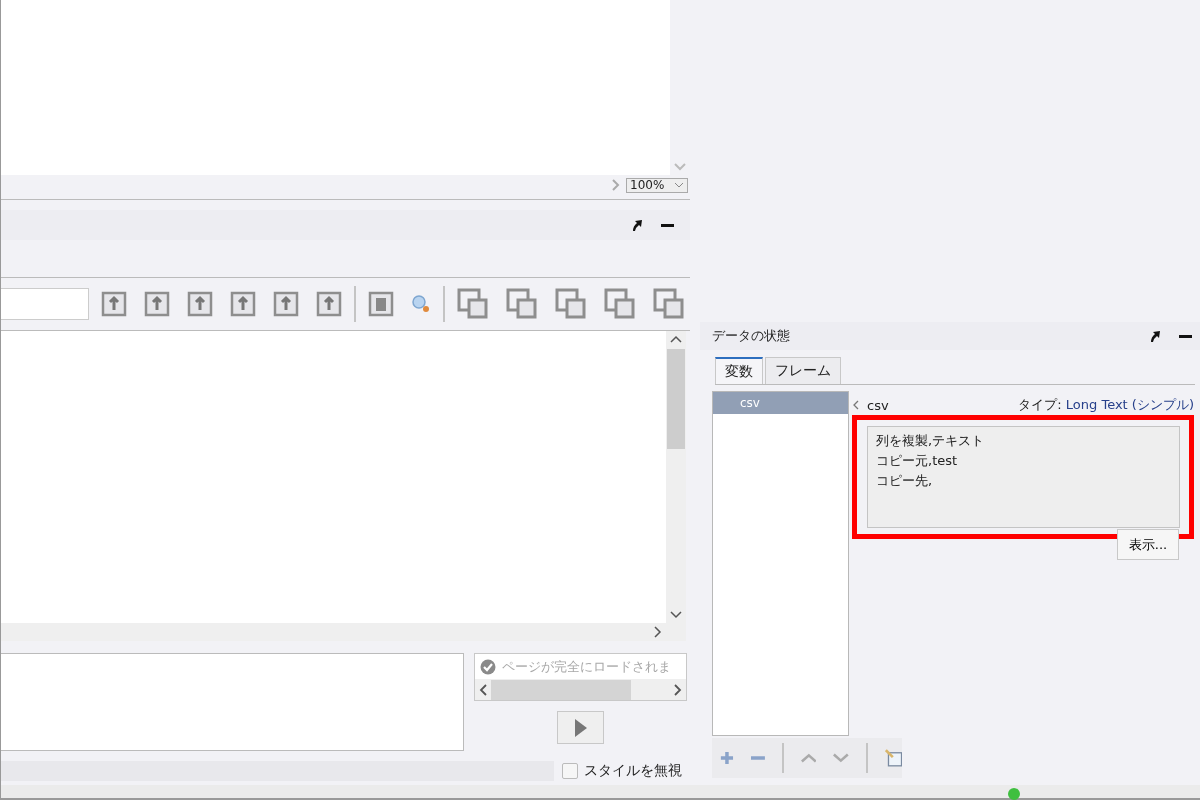 This screenshot has width=1200, height=800. I want to click on minus-icon, so click(757, 758).